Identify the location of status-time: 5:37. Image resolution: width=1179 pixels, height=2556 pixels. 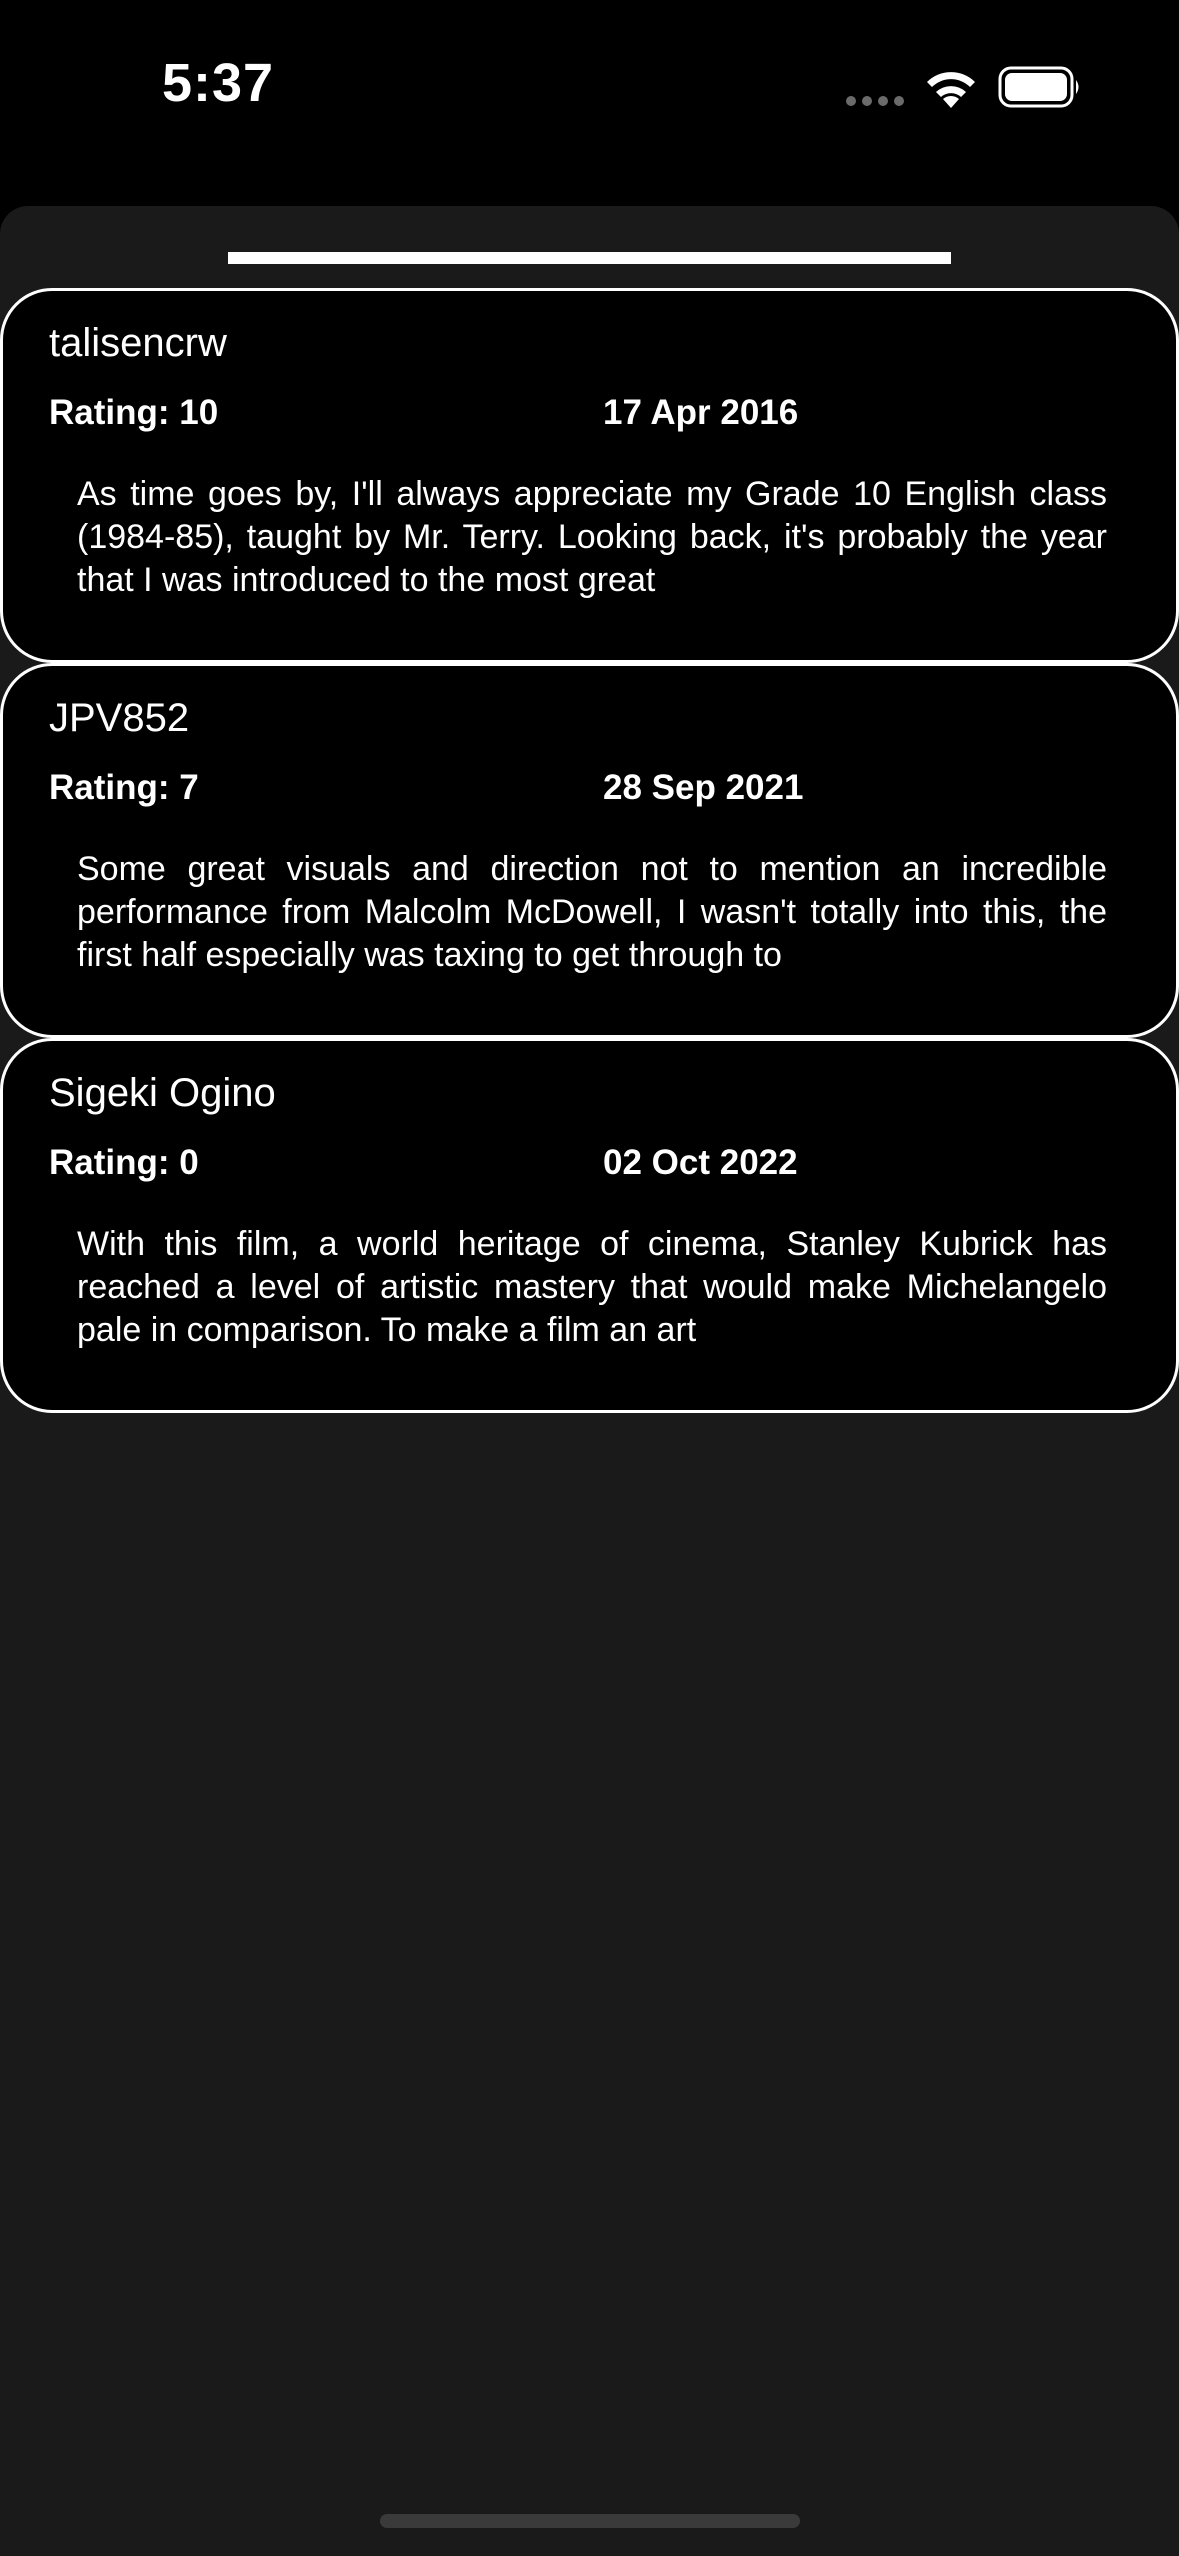
(218, 83).